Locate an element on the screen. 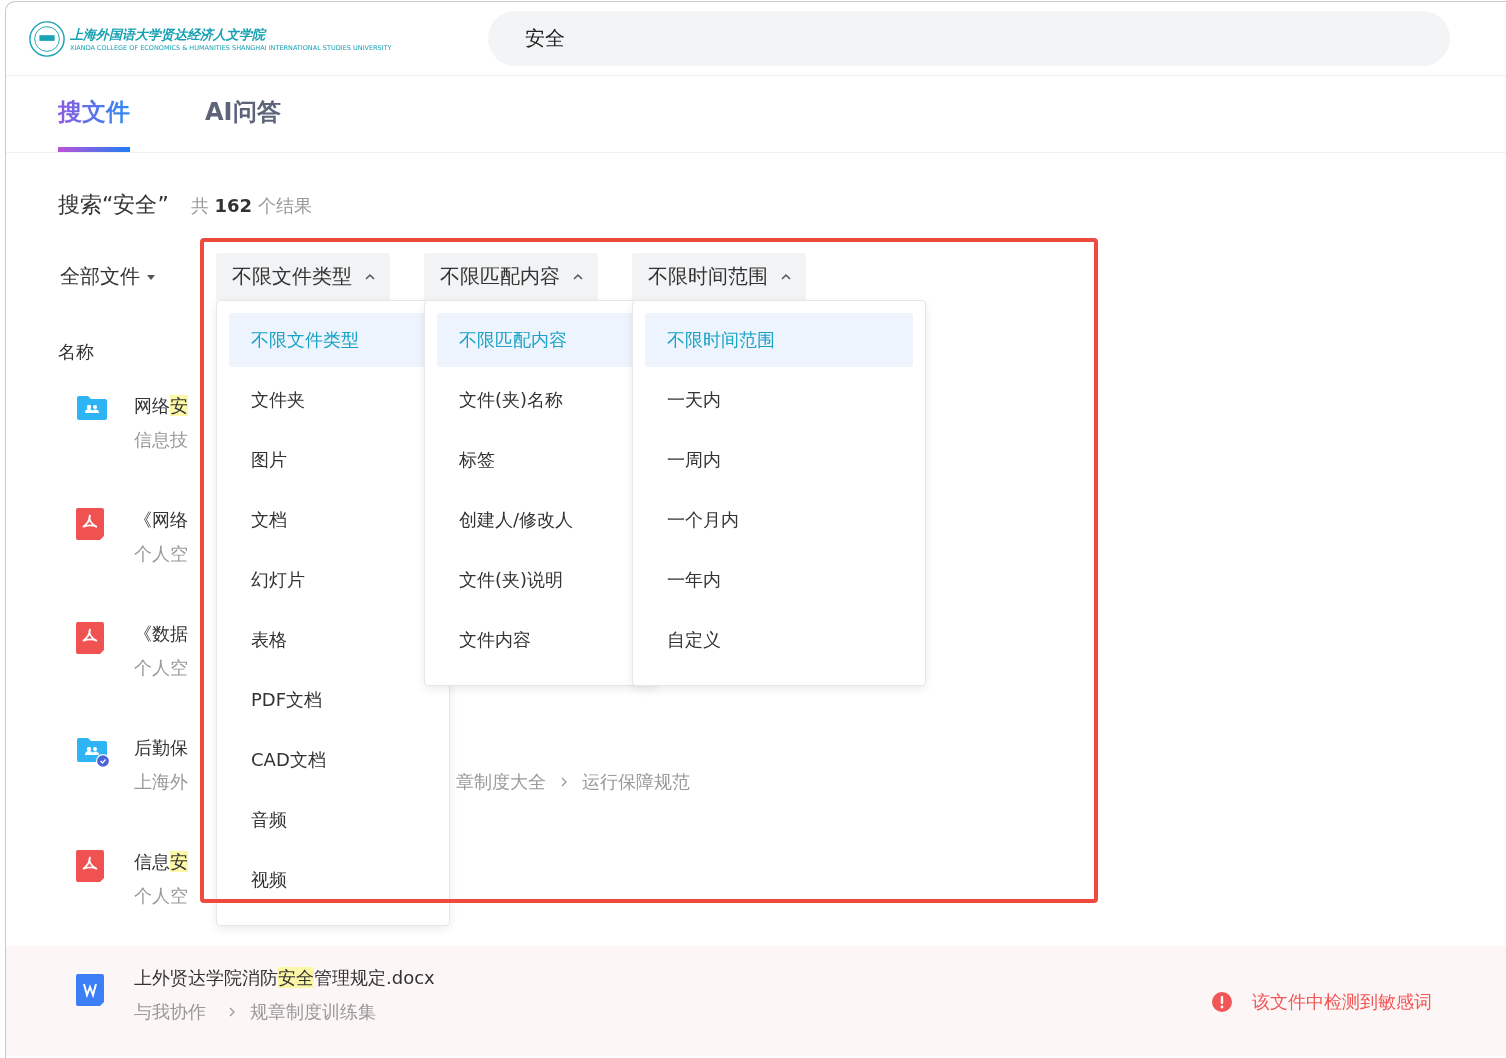  flagged-file-row: 上外贤达学院消防安全管理规定.docx 与我协作 规章制度训练集 该文件中检测到敏感词 is located at coordinates (756, 1001).